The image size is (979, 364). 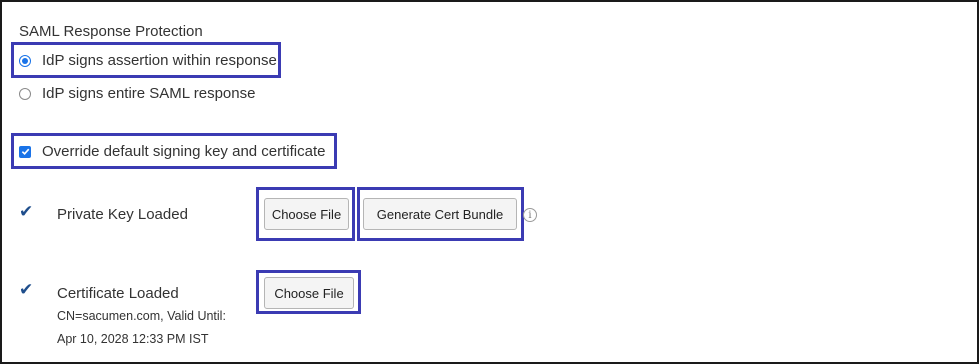 What do you see at coordinates (159, 60) in the screenshot?
I see `radio-label-assertion: IdP signs assertion within response` at bounding box center [159, 60].